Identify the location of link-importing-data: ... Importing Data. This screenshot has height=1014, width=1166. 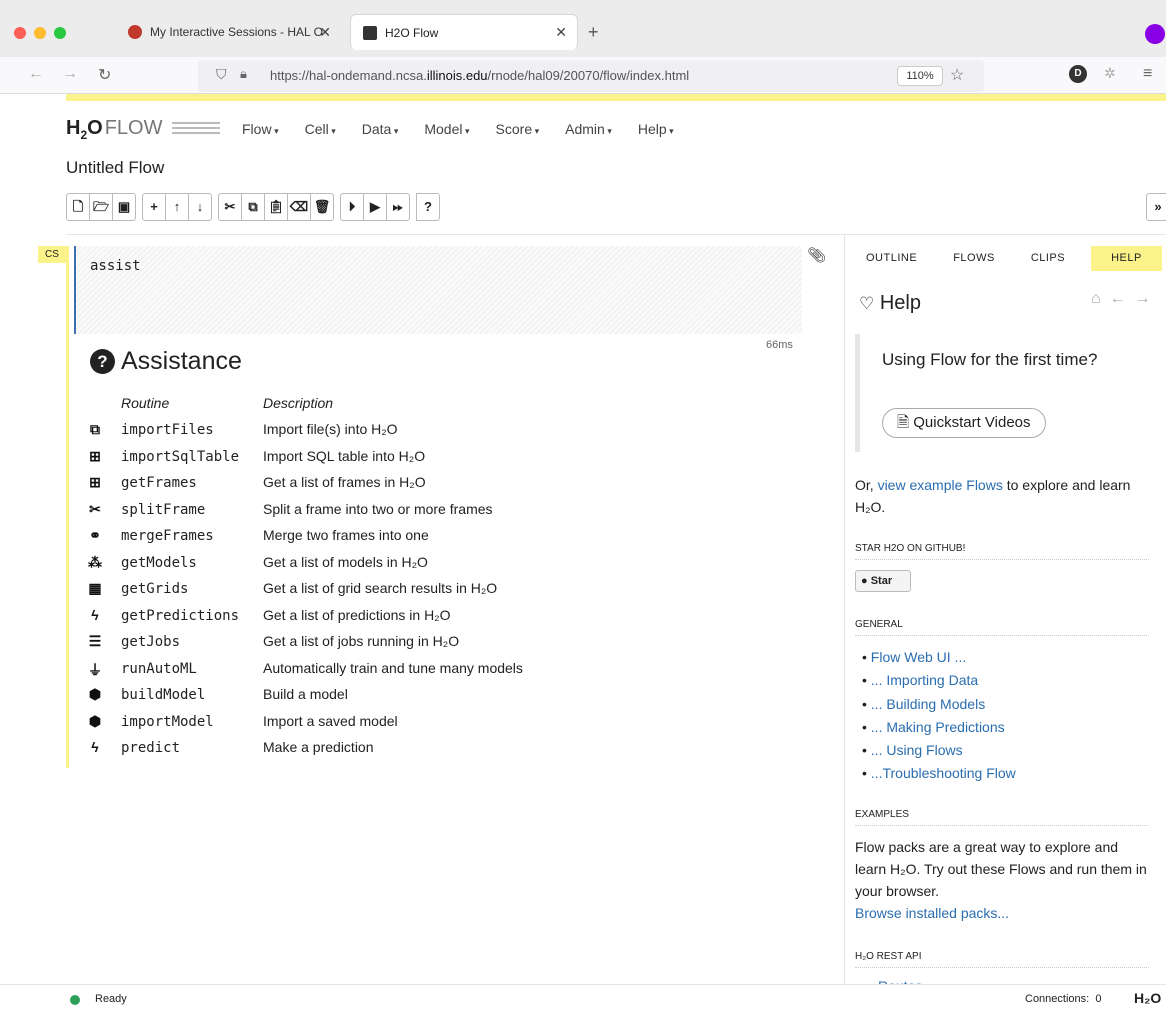
(924, 680).